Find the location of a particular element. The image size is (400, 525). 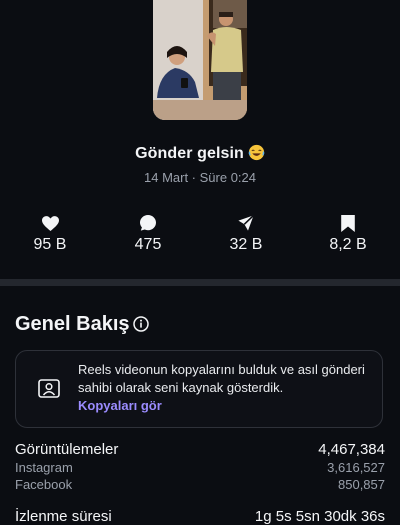

comment-icon is located at coordinates (148, 223).